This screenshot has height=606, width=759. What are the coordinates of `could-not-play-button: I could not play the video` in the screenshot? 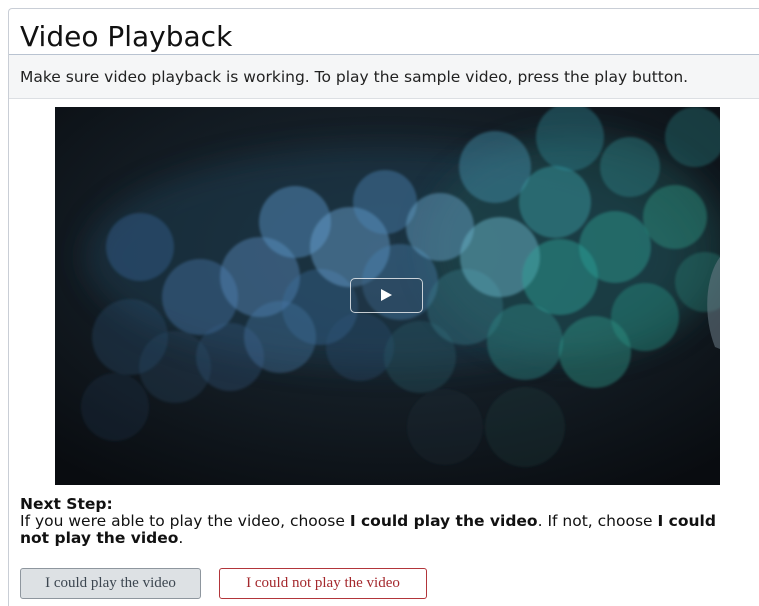 It's located at (323, 583).